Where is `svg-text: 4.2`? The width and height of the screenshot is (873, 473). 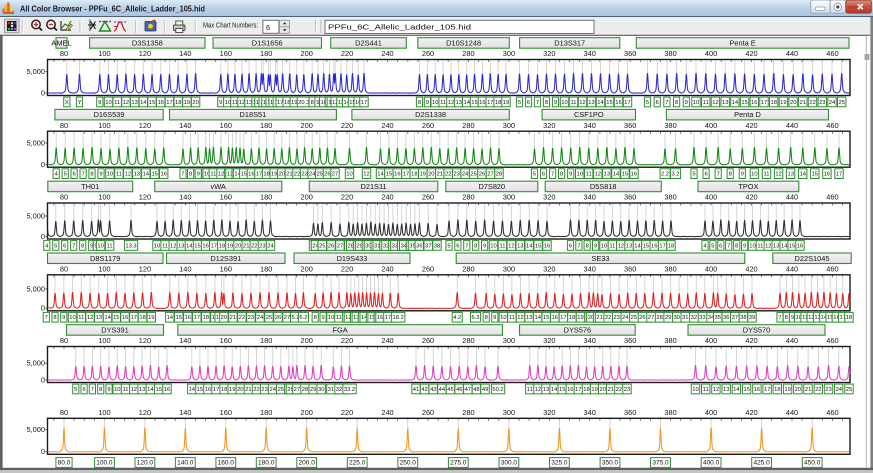 svg-text: 4.2 is located at coordinates (457, 318).